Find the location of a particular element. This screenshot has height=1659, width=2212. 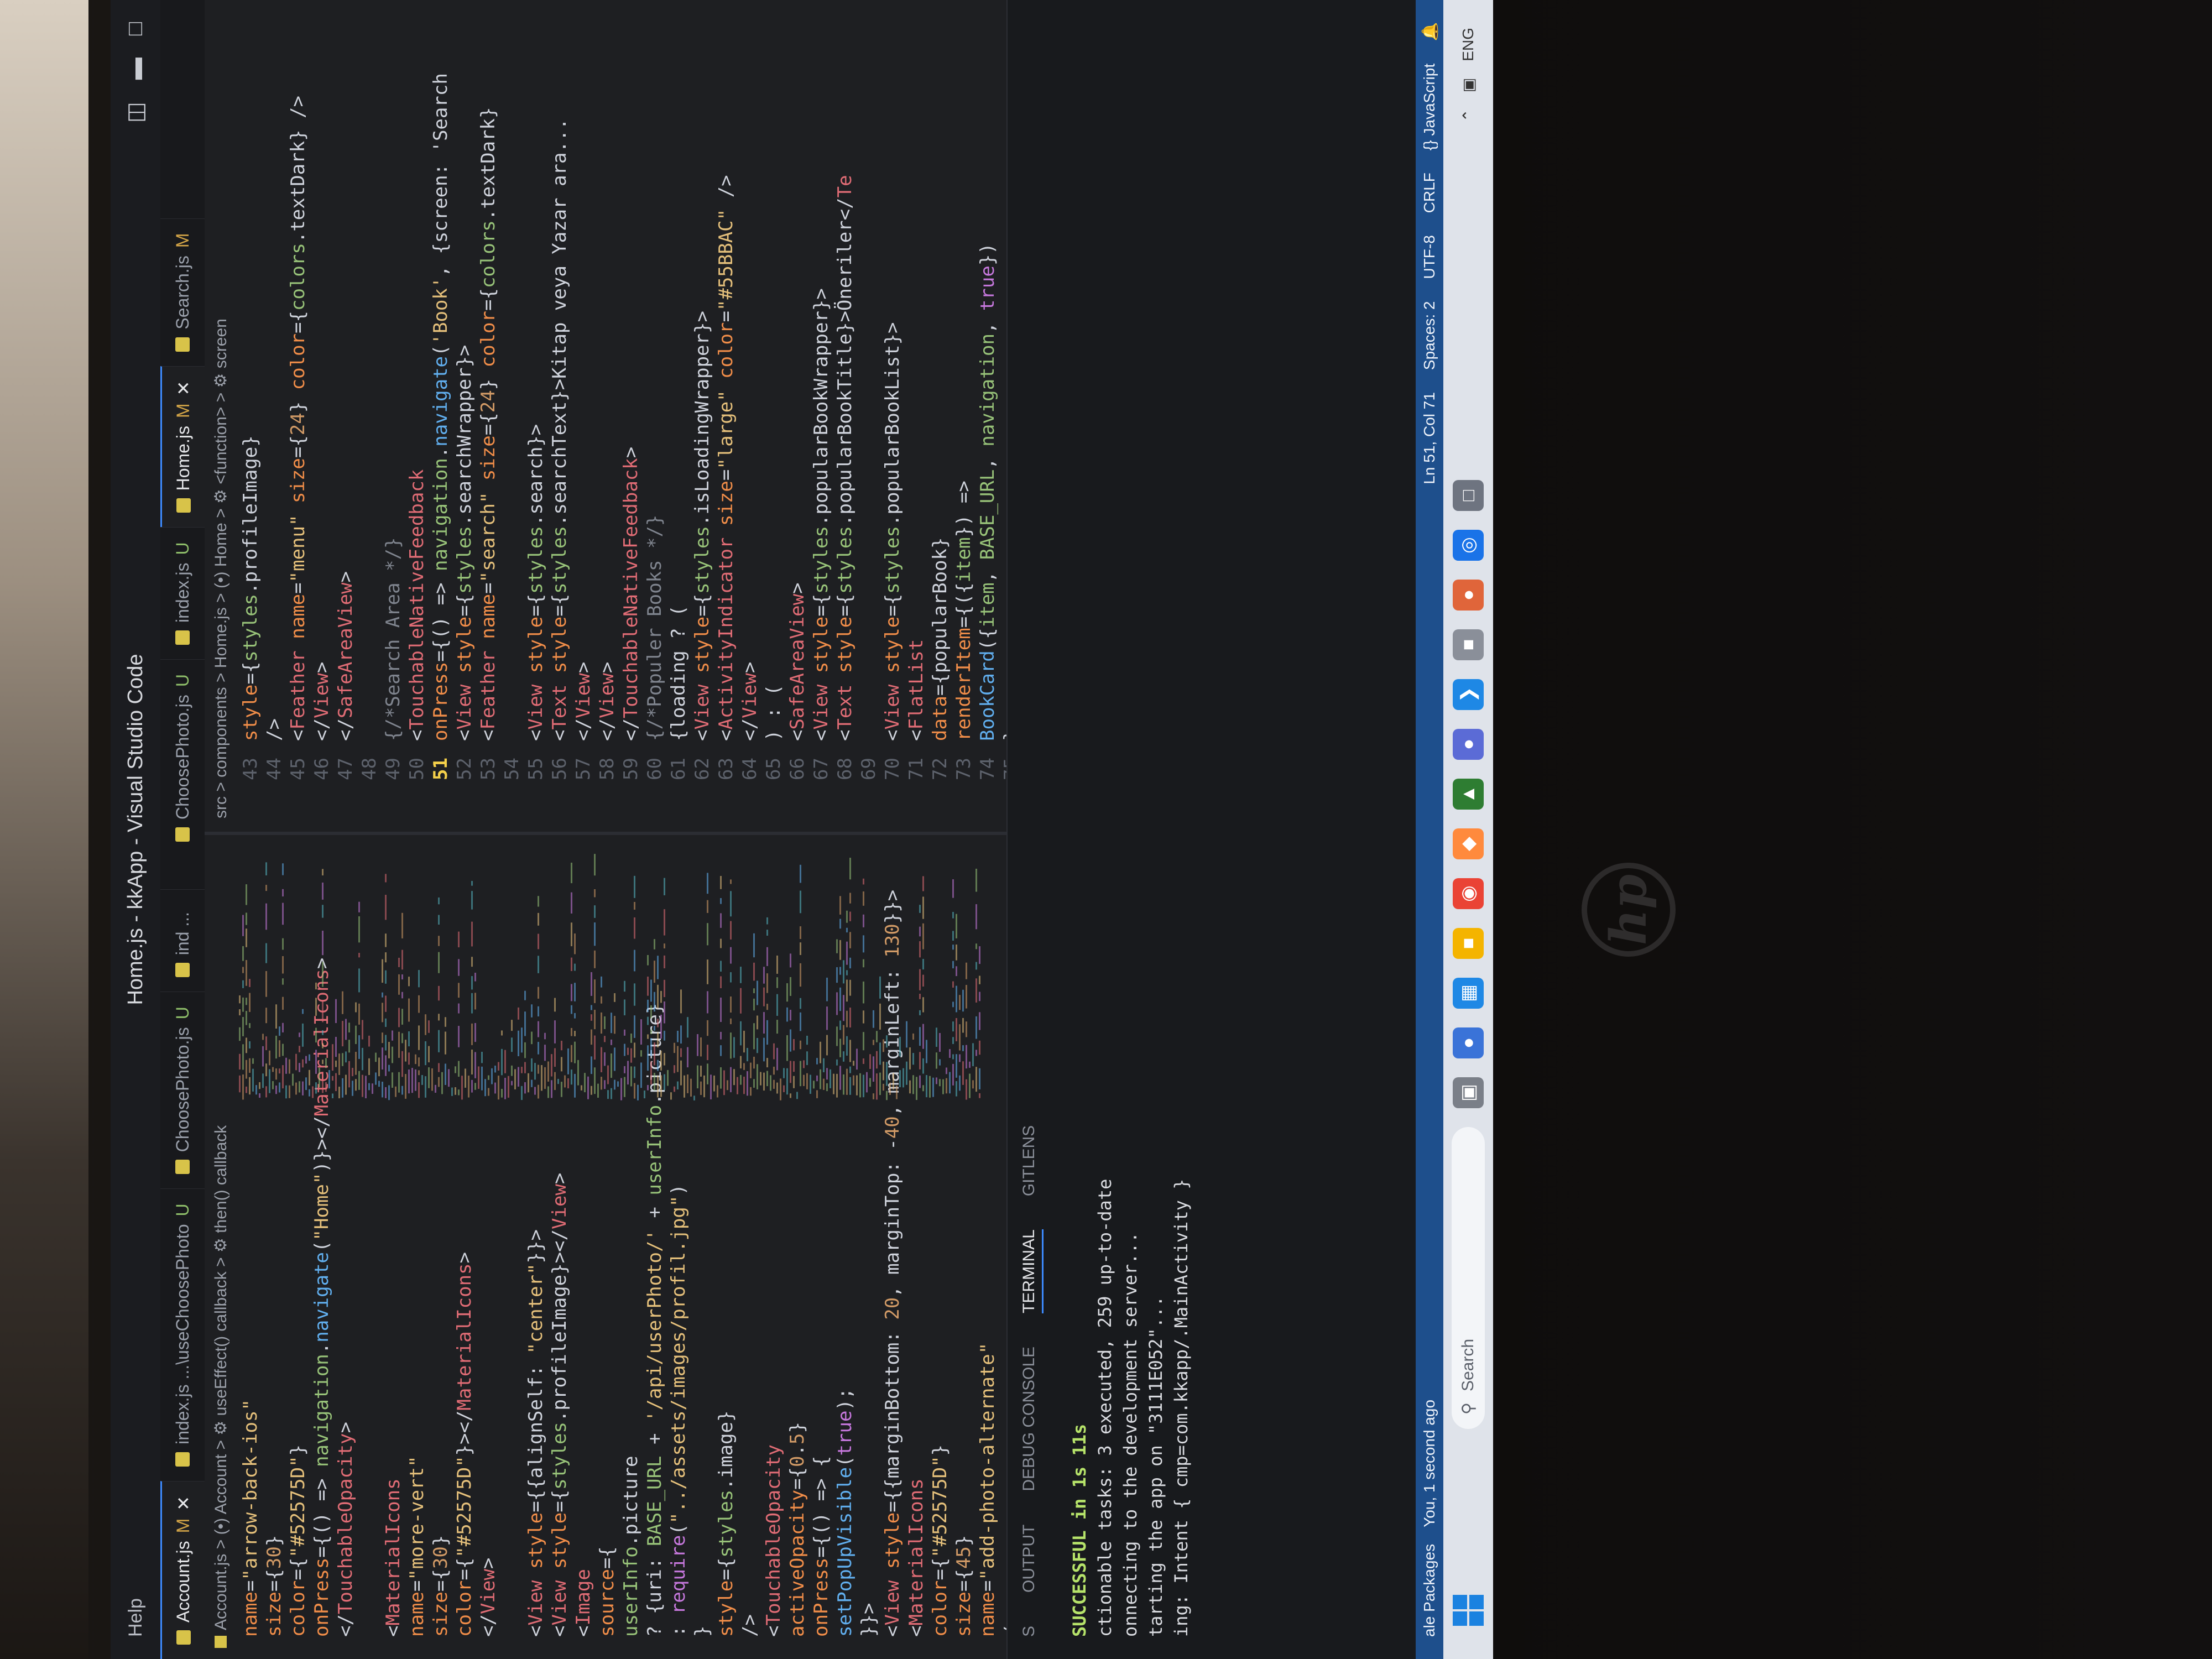

panel-tab: DEBUG CONSOLE is located at coordinates (1032, 1419).